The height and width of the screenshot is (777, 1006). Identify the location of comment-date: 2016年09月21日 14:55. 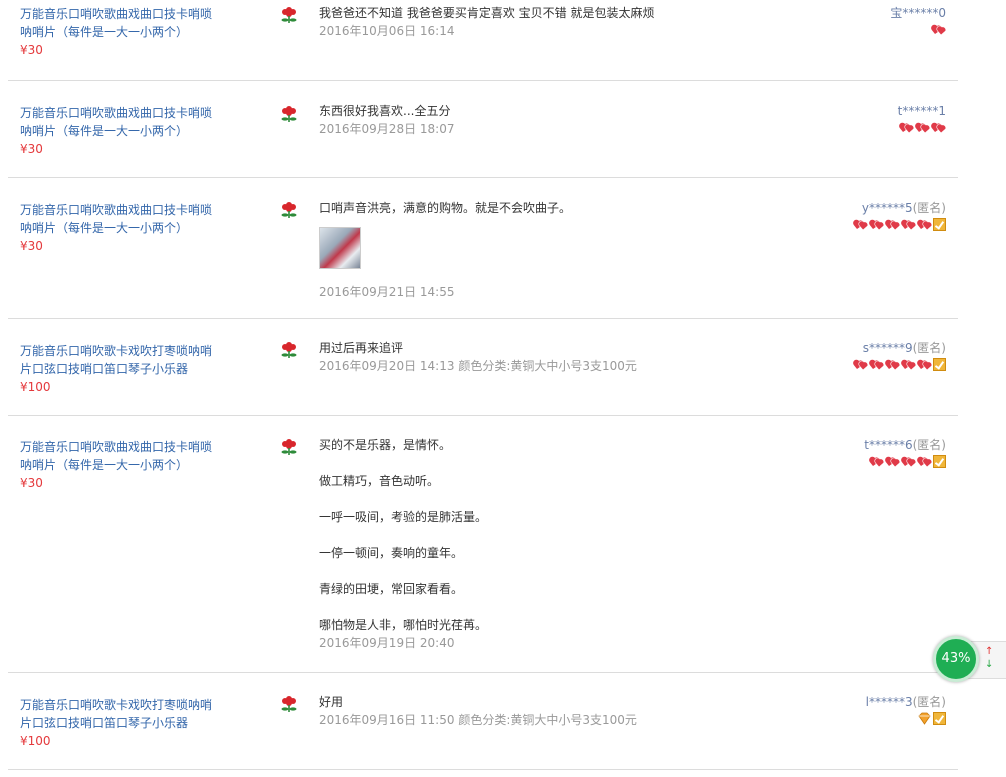
(387, 292).